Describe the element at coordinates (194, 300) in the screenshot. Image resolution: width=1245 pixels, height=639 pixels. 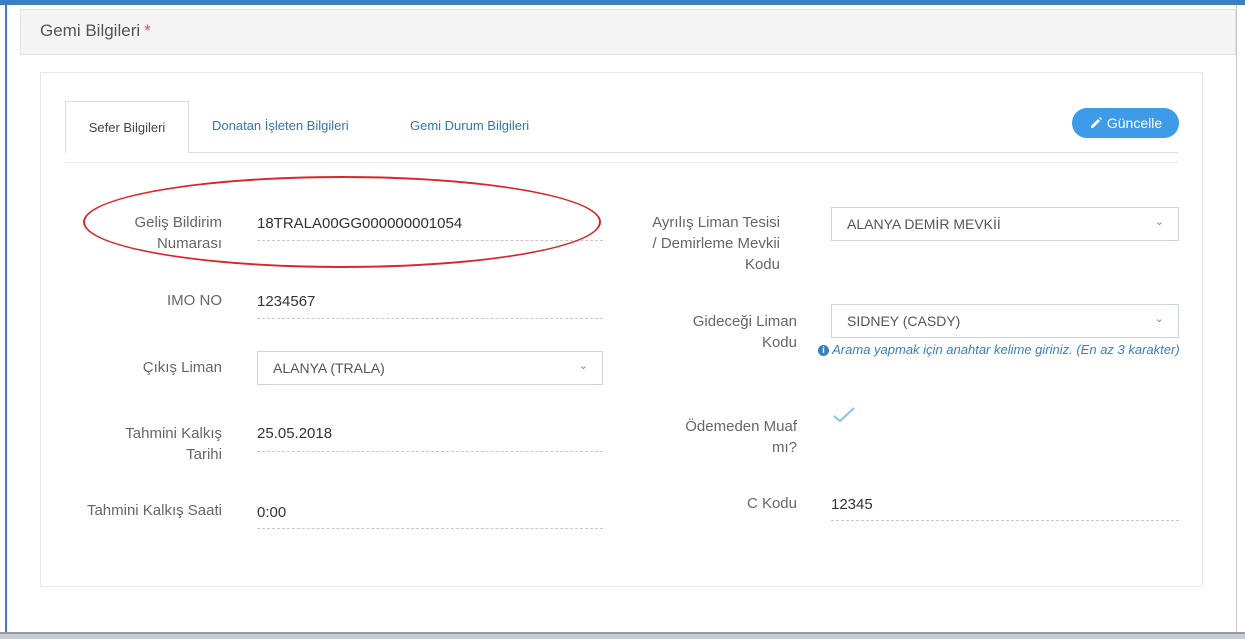
I see `imo-no-label: IMO NO` at that location.